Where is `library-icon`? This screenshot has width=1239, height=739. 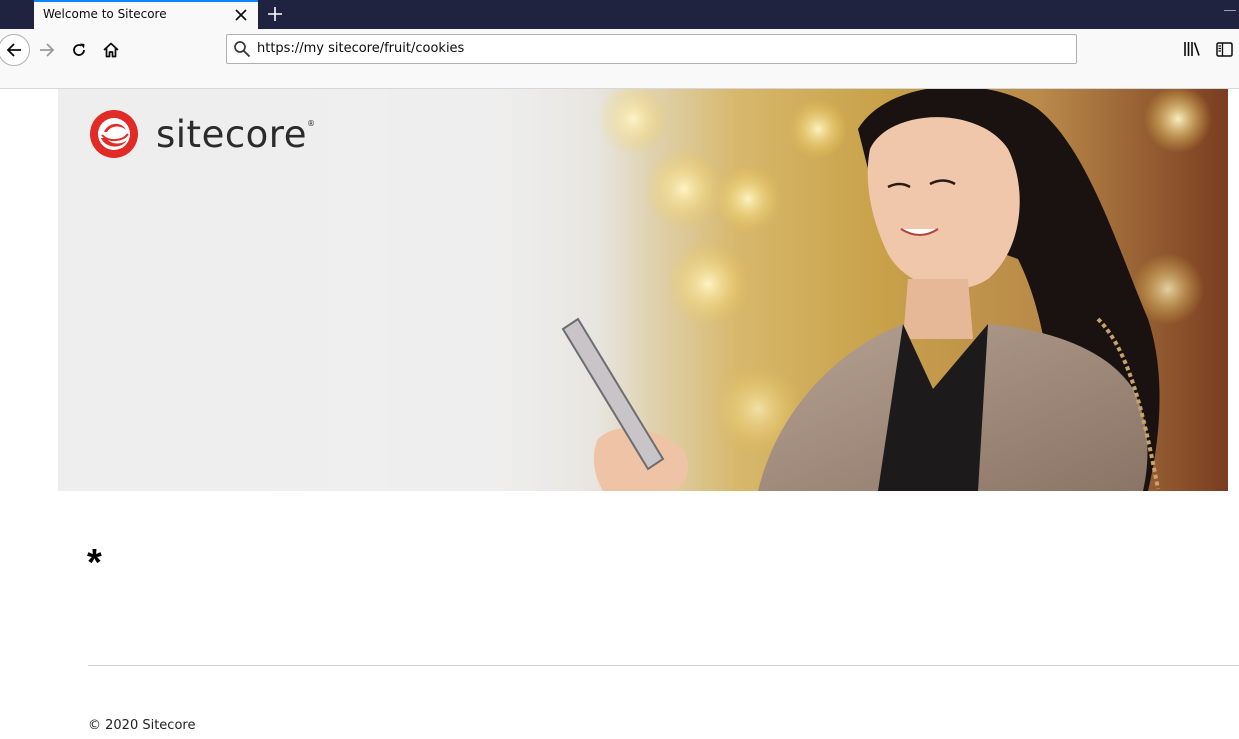
library-icon is located at coordinates (1192, 49).